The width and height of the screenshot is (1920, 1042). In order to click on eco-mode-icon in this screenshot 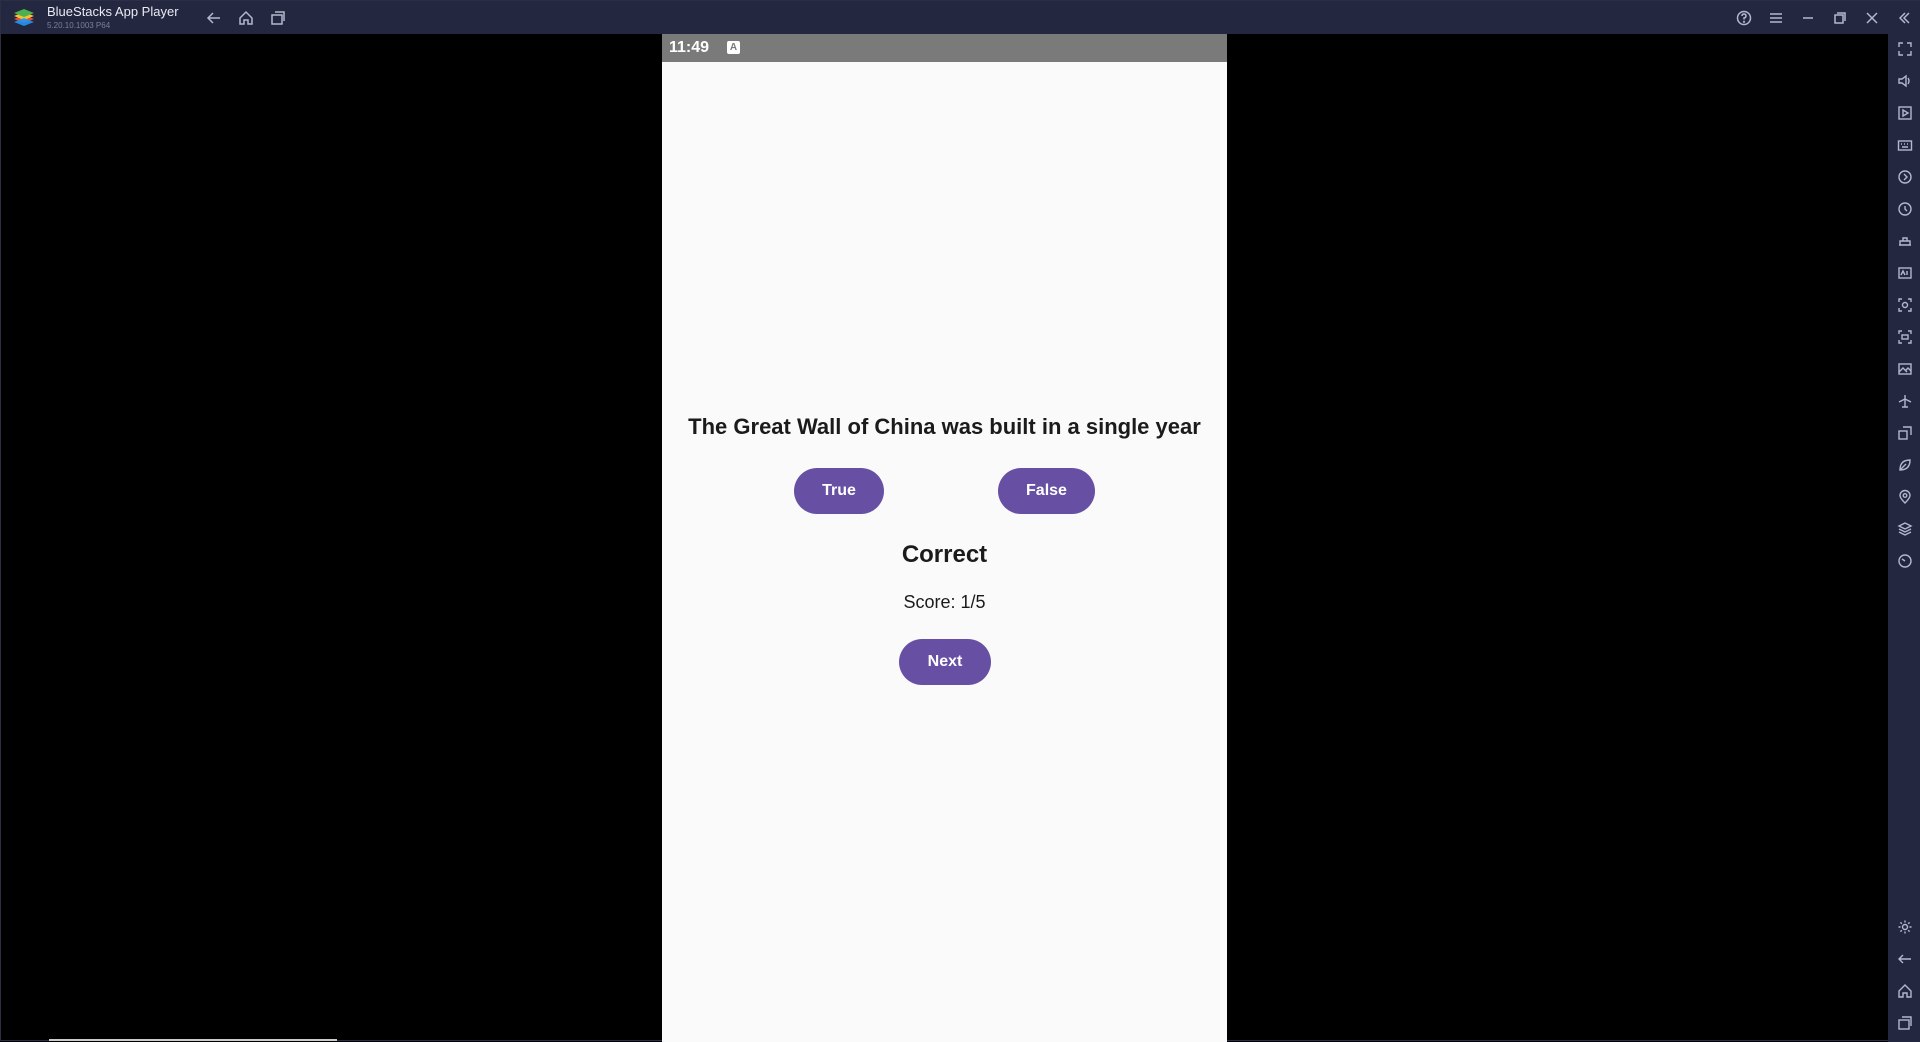, I will do `click(1905, 465)`.